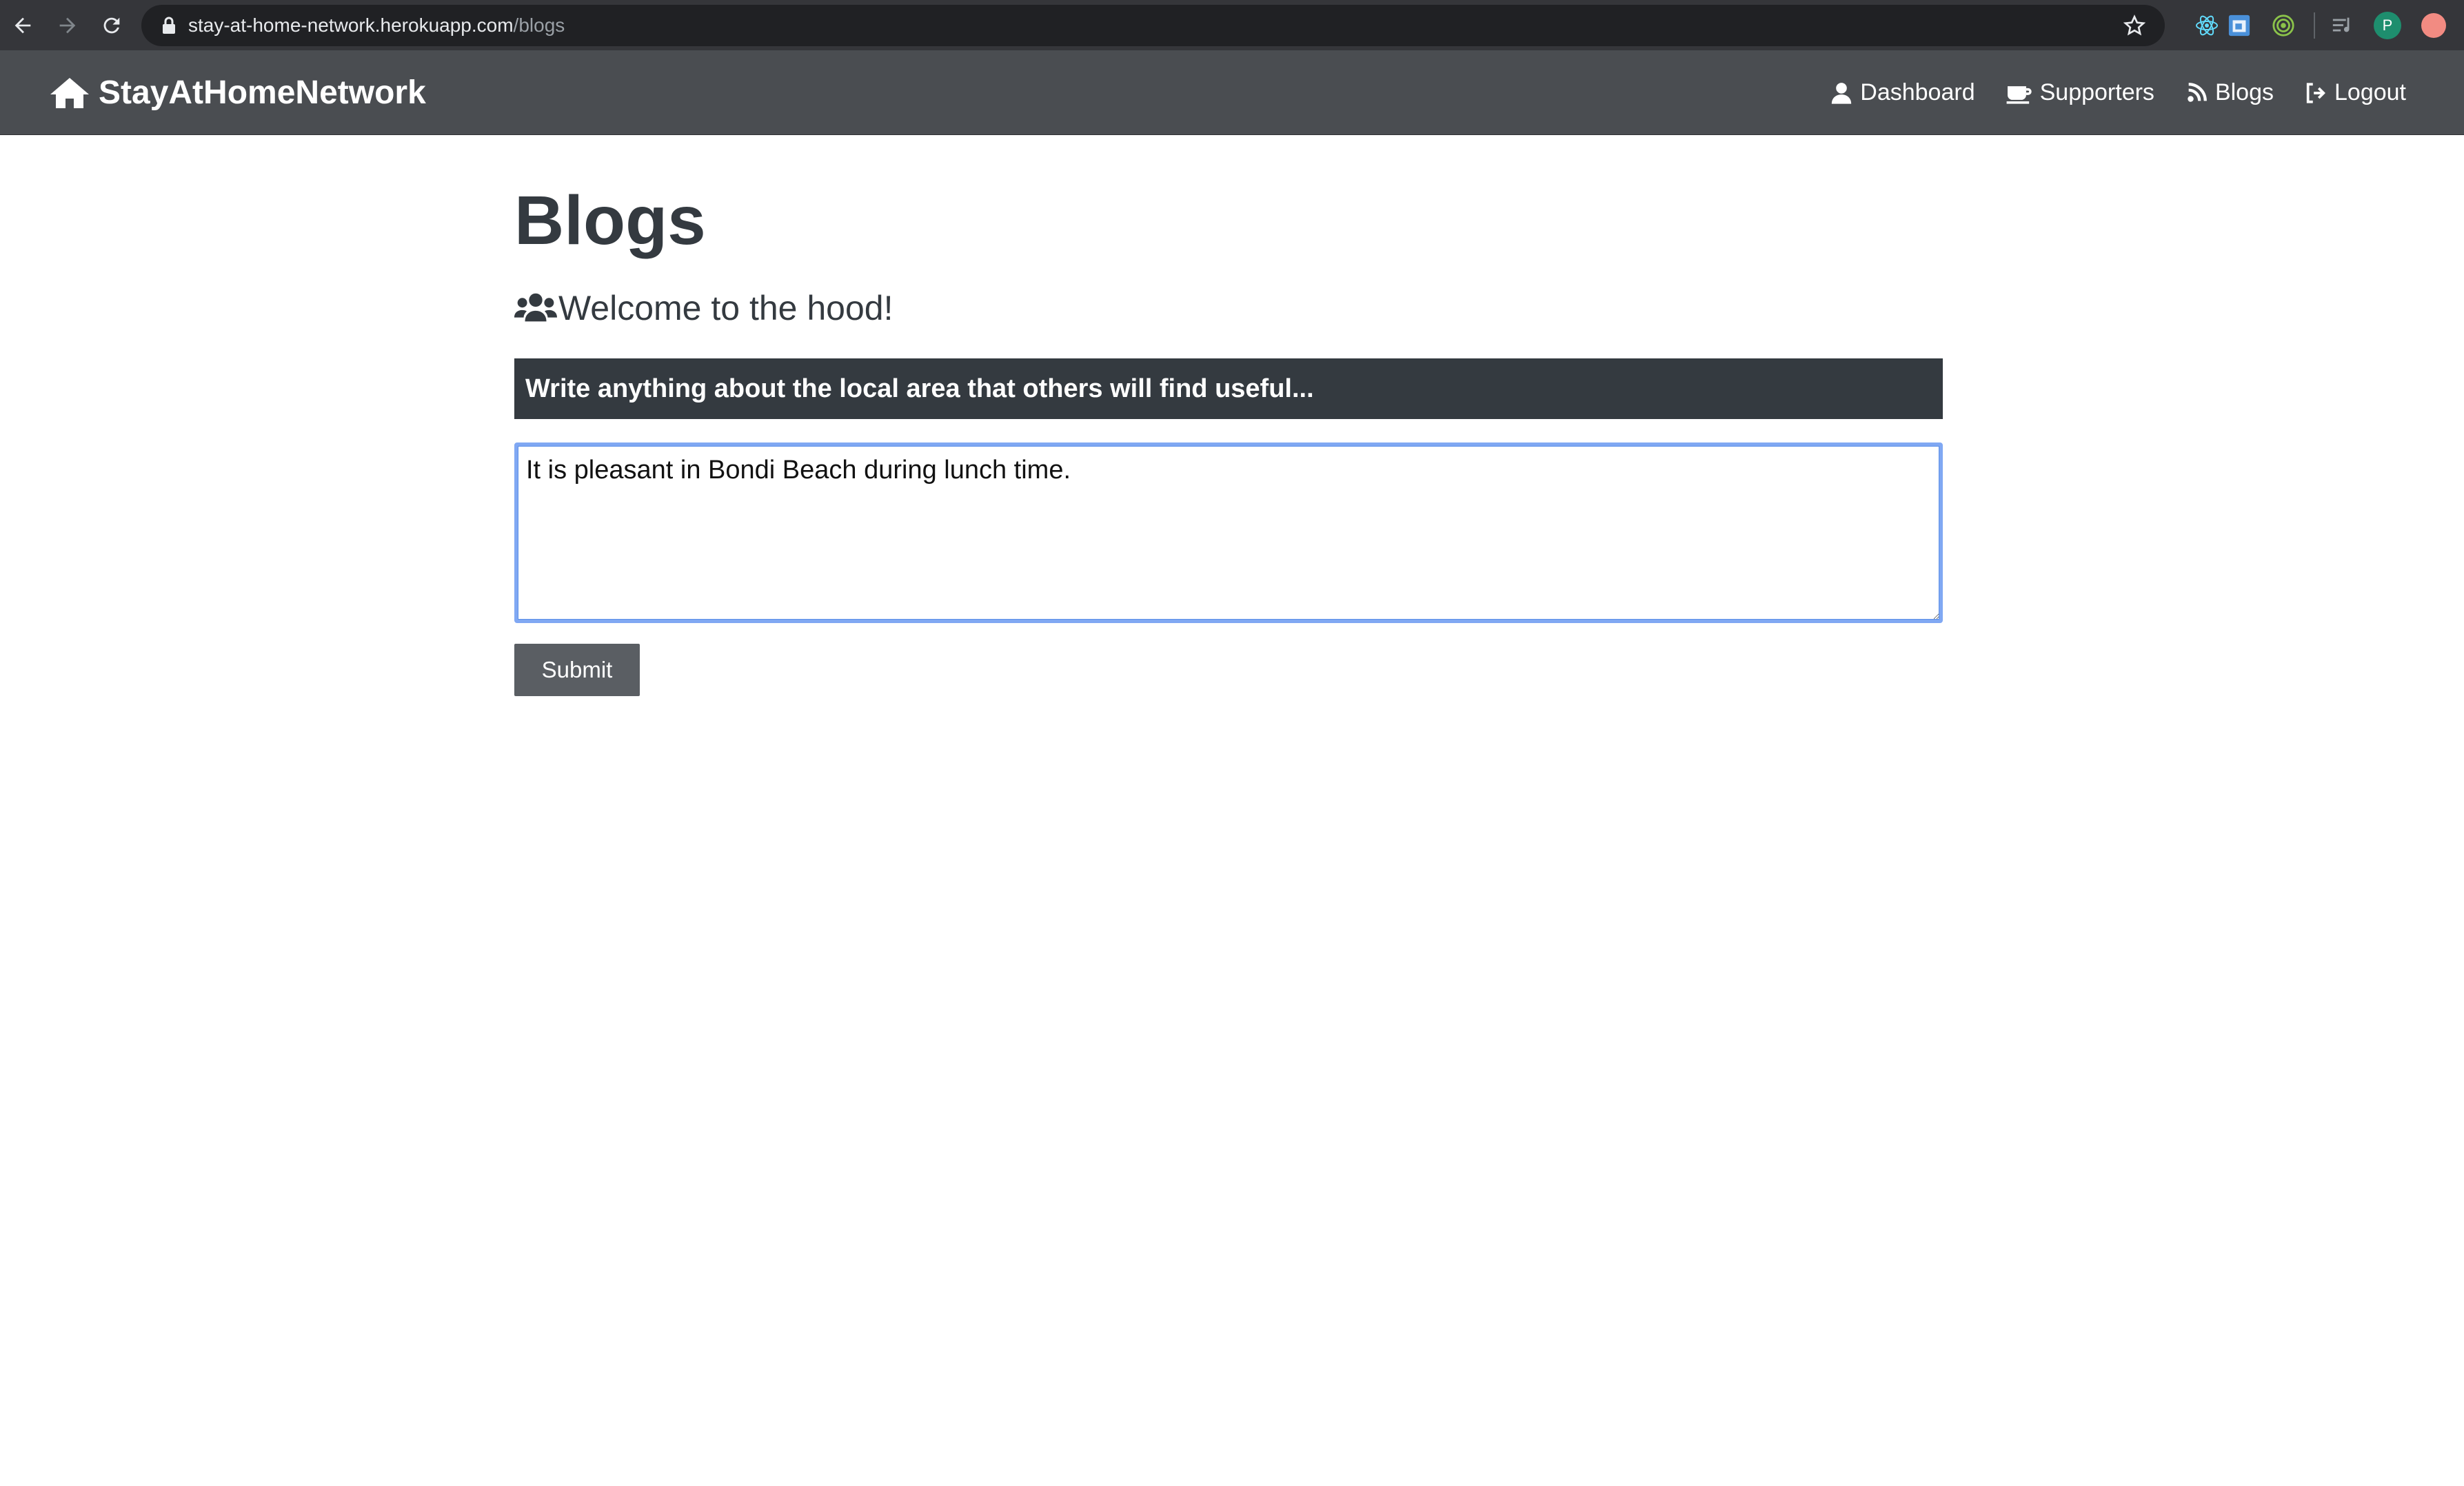  I want to click on forward-icon, so click(67, 25).